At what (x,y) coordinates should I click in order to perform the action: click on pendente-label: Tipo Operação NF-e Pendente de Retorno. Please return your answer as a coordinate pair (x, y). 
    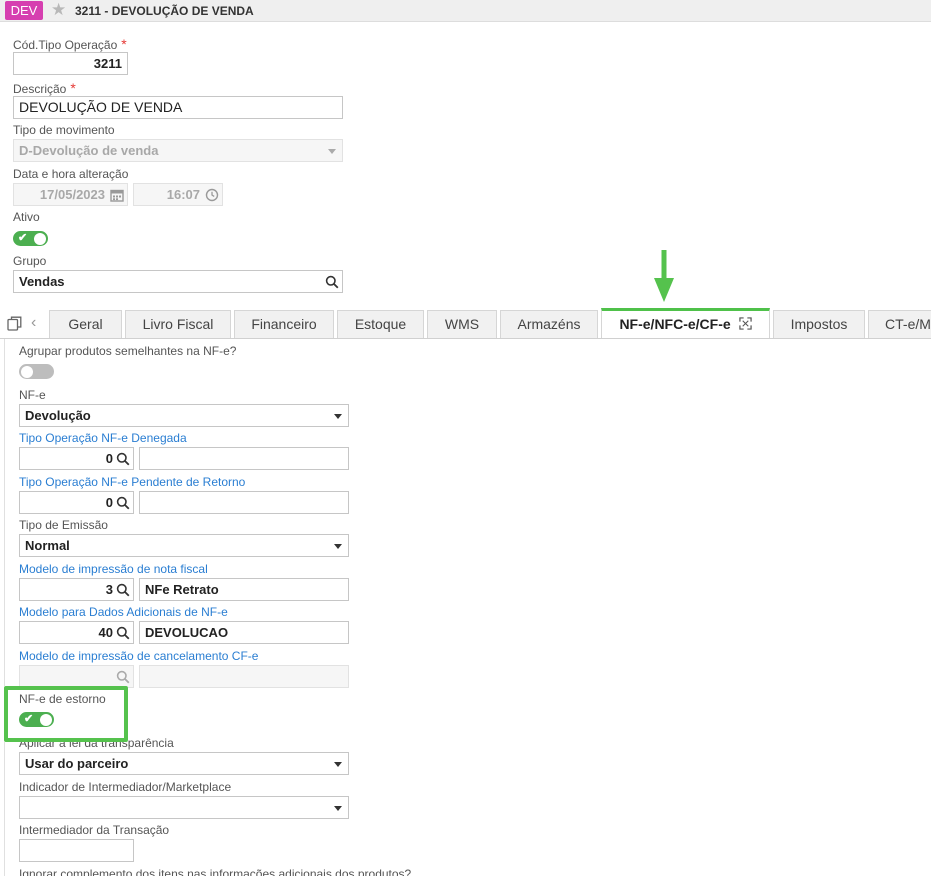
    Looking at the image, I should click on (132, 482).